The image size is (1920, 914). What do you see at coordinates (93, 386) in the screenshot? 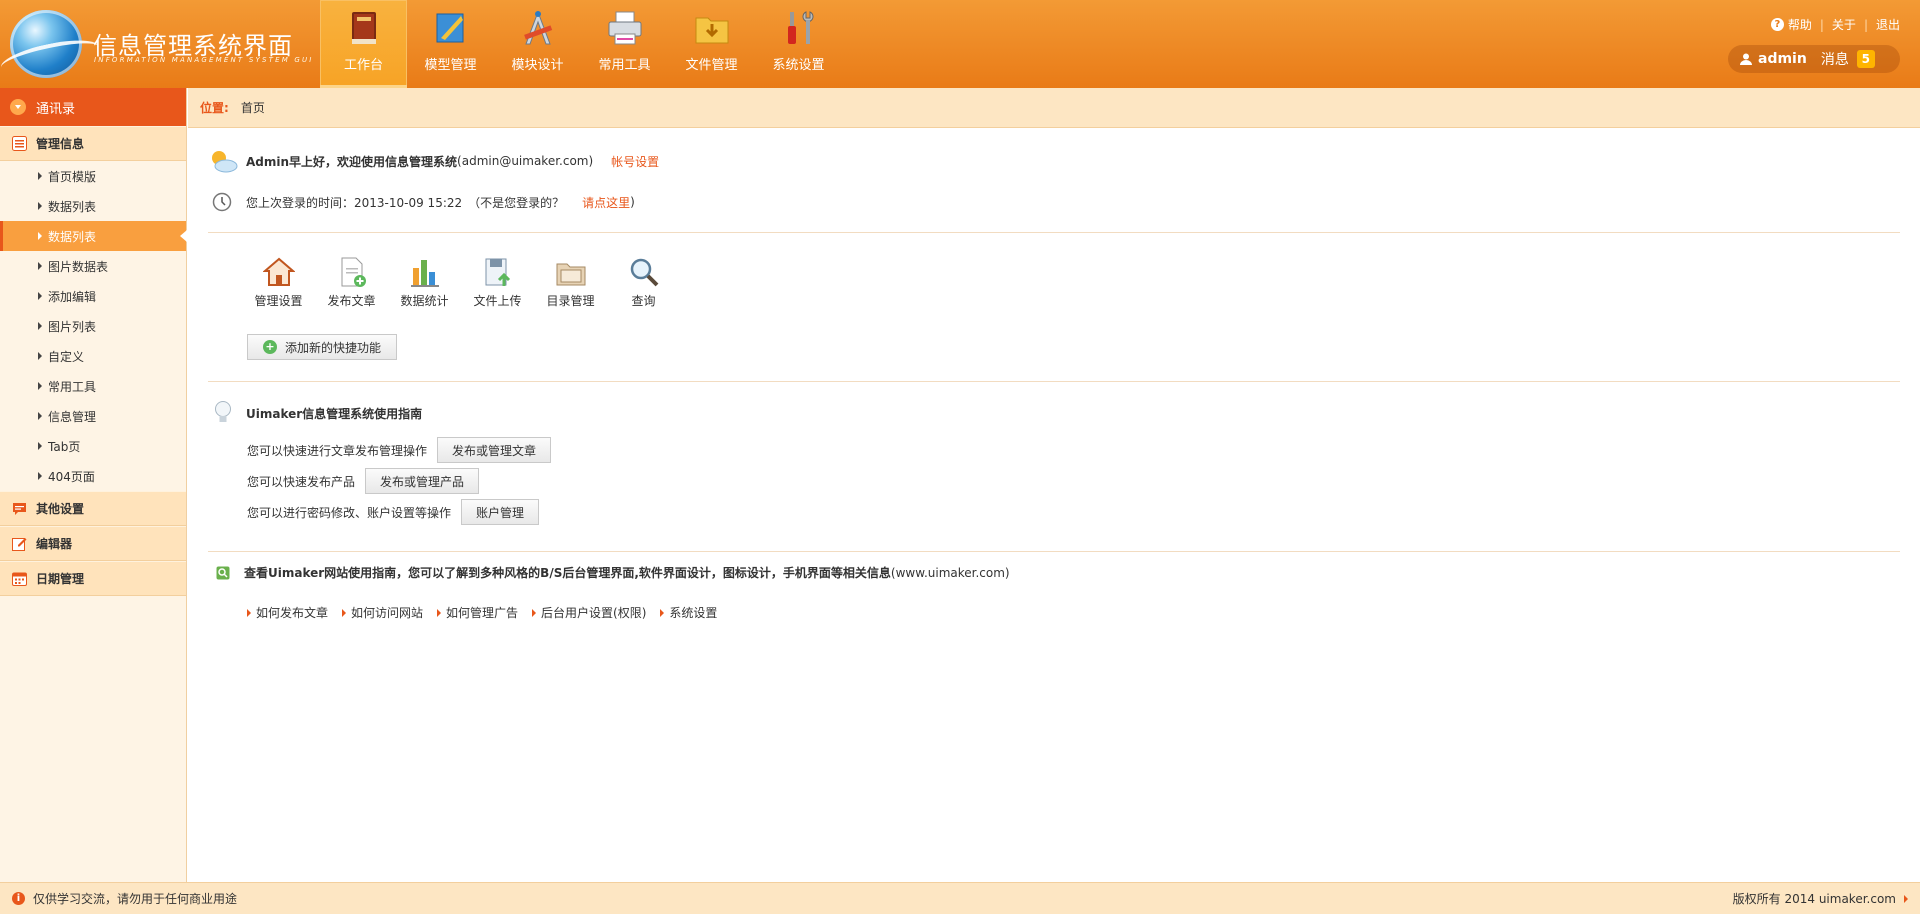
I see `sidebar-item-tools: 常用工具` at bounding box center [93, 386].